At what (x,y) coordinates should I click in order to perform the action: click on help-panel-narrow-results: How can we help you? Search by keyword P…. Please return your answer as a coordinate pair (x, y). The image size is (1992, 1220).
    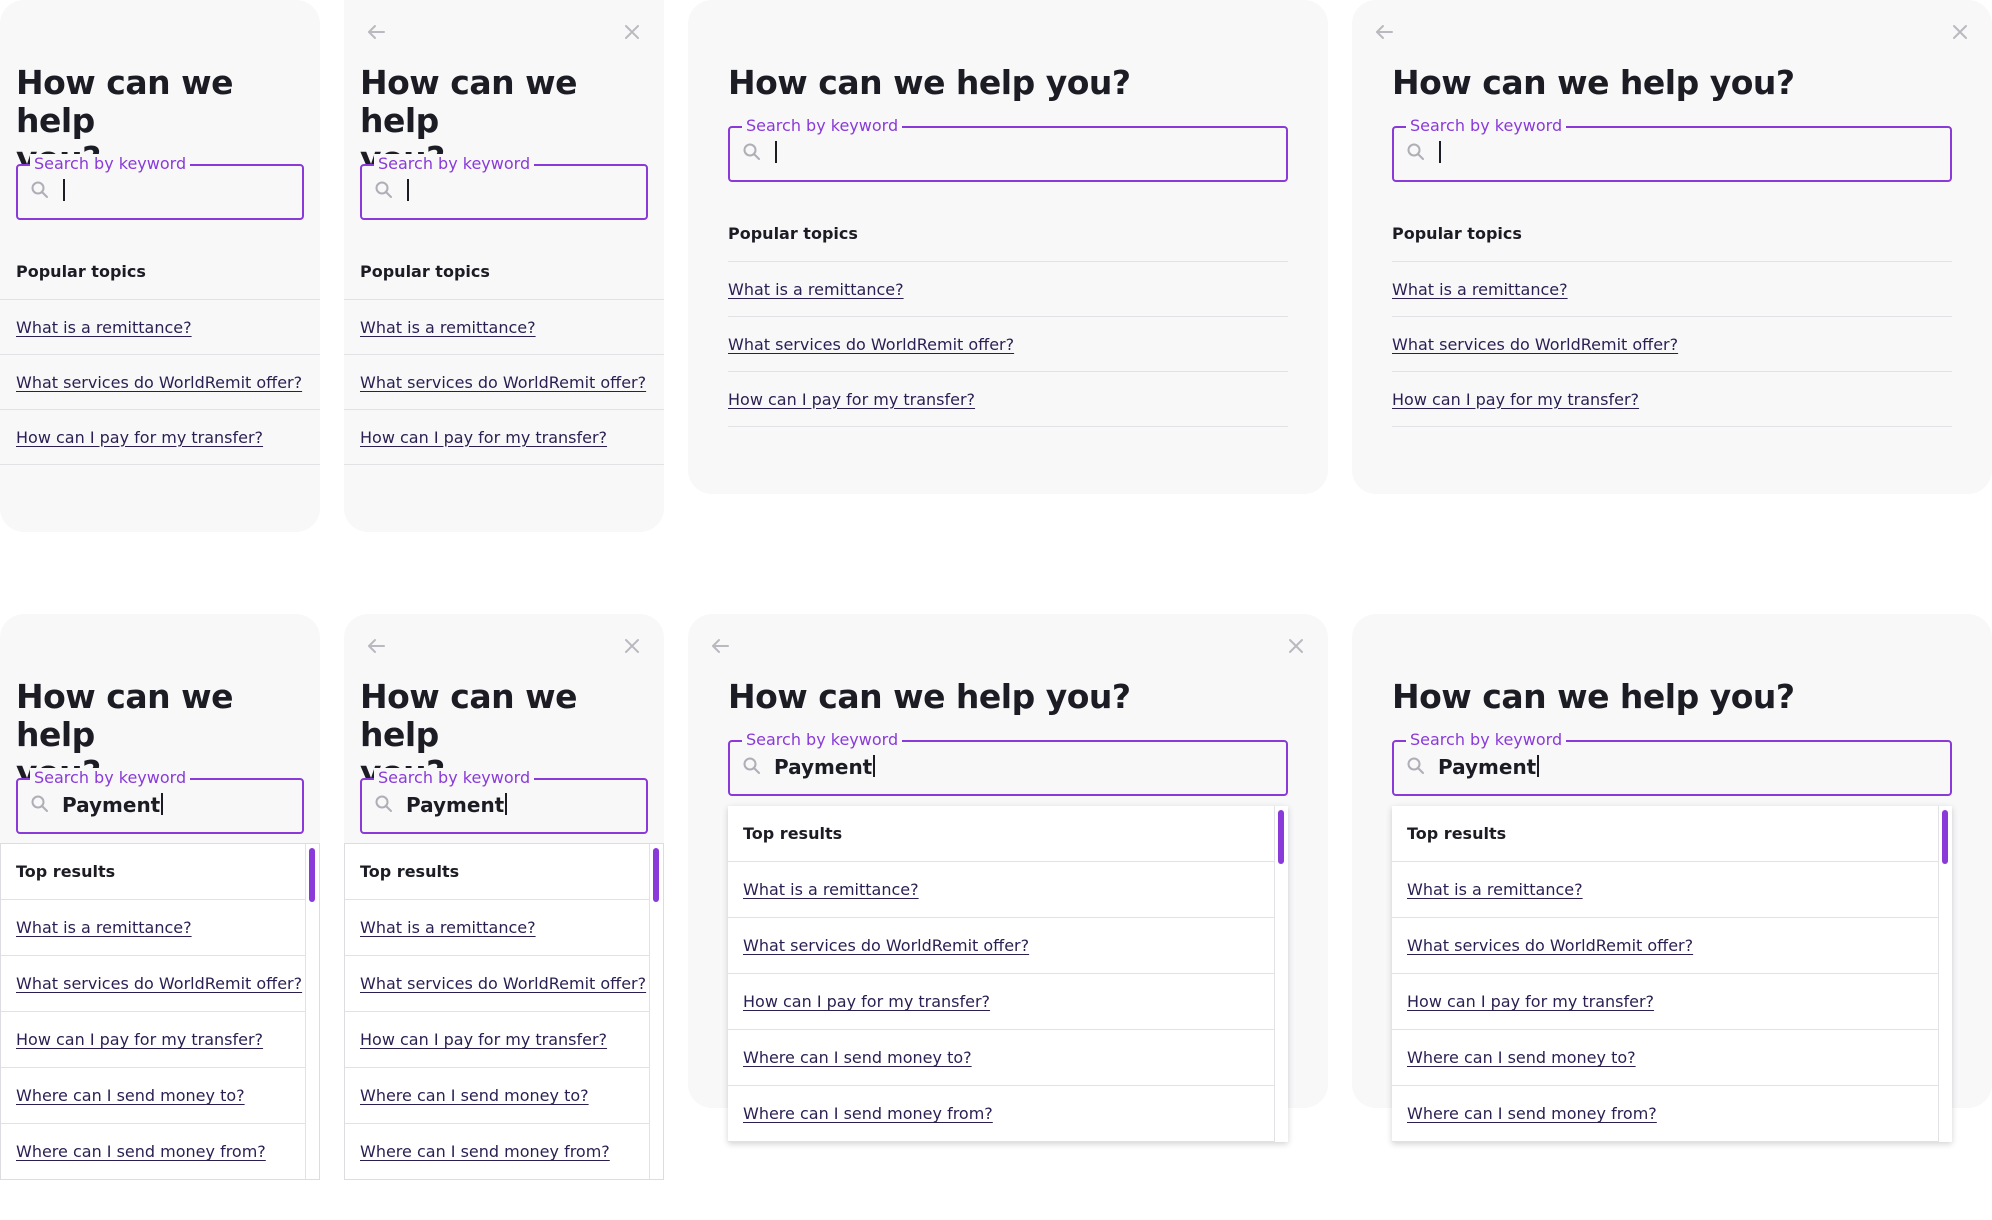
    Looking at the image, I should click on (160, 897).